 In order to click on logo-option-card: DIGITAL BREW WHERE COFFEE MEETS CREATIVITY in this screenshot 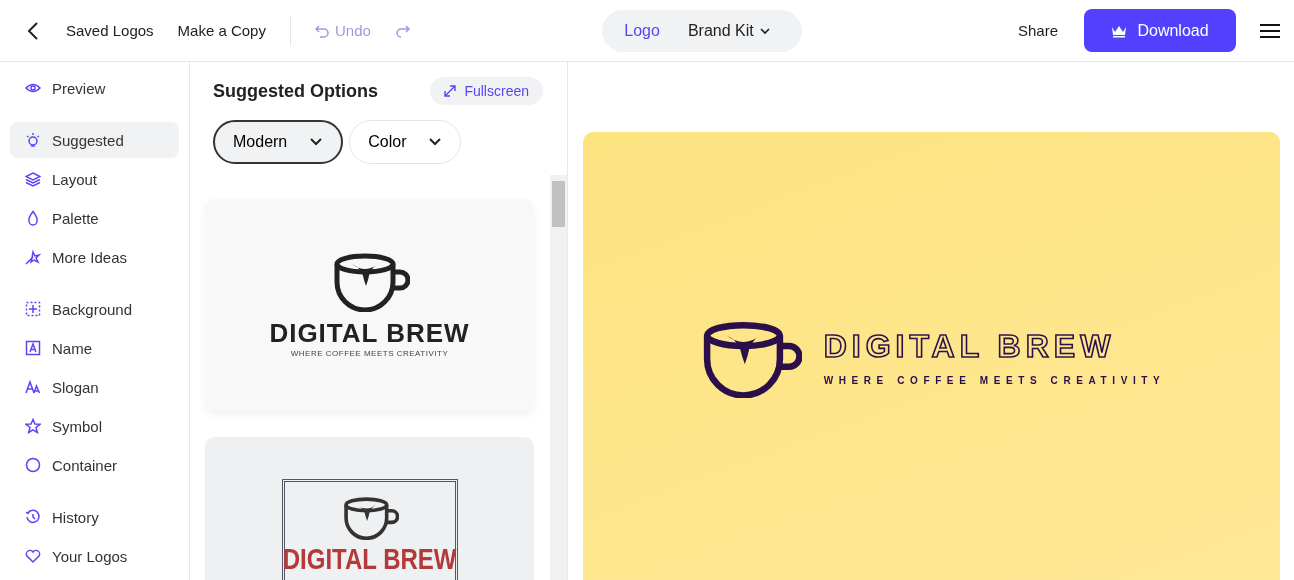, I will do `click(369, 305)`.